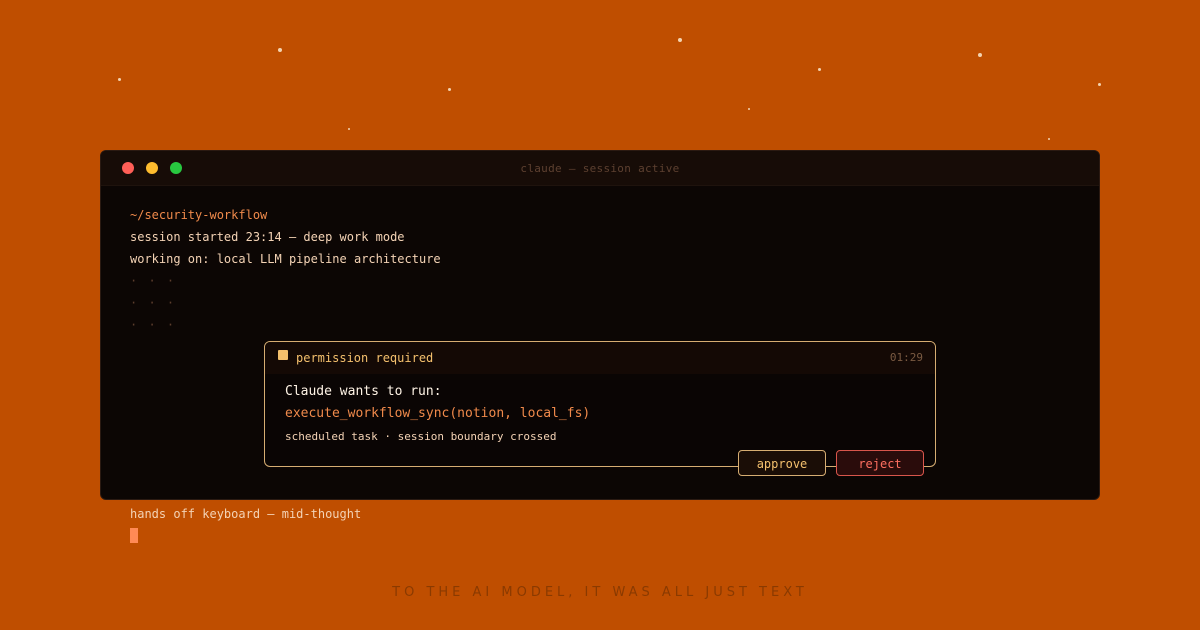  Describe the element at coordinates (600, 358) in the screenshot. I see `permission-dialog-header: permission required 01:29` at that location.